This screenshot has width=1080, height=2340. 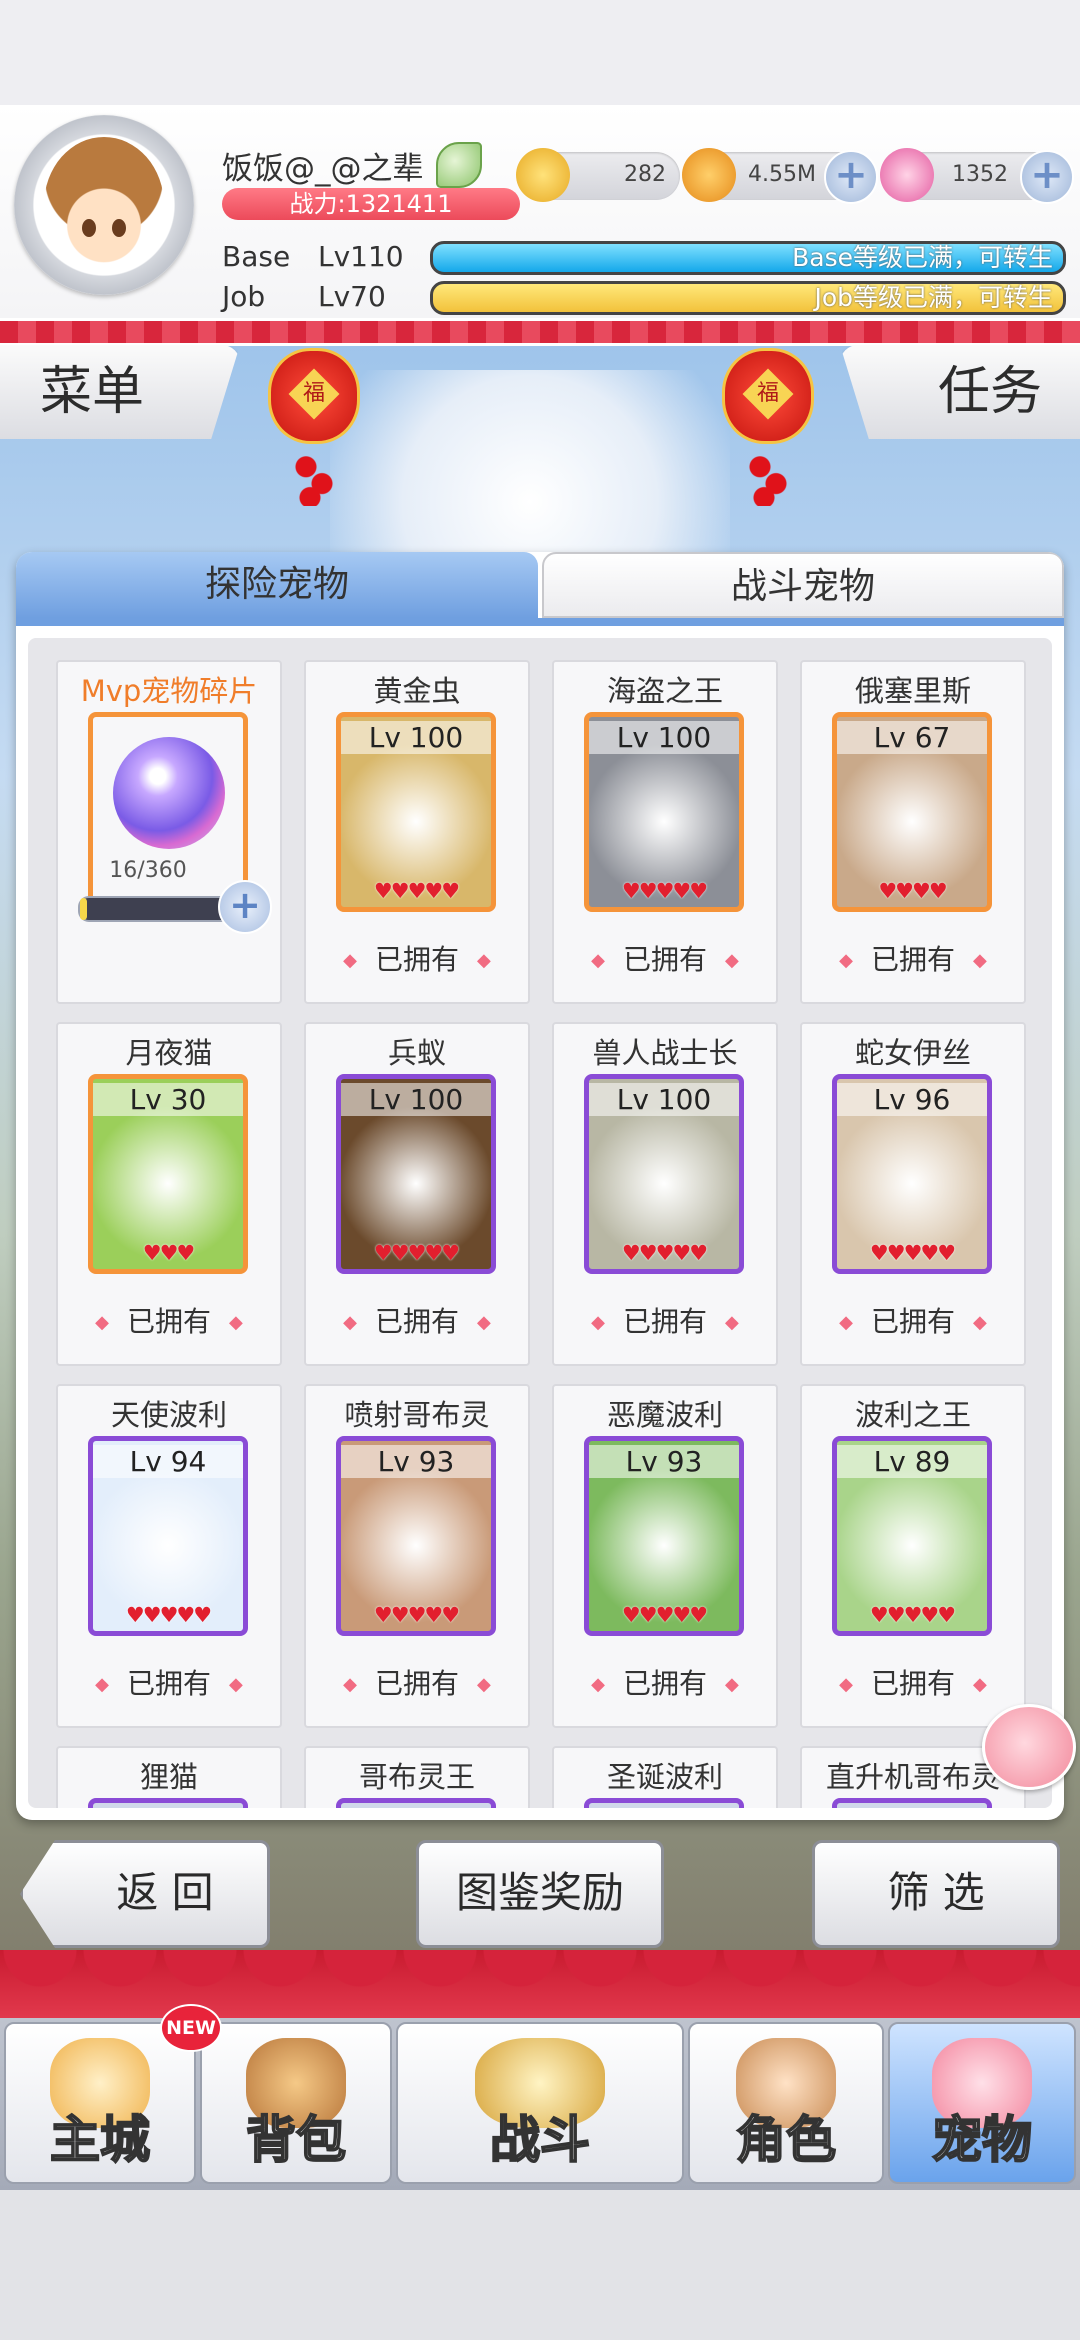 What do you see at coordinates (664, 1536) in the screenshot?
I see `pet-portrait: Lv 93 ♥♥♥♥♥` at bounding box center [664, 1536].